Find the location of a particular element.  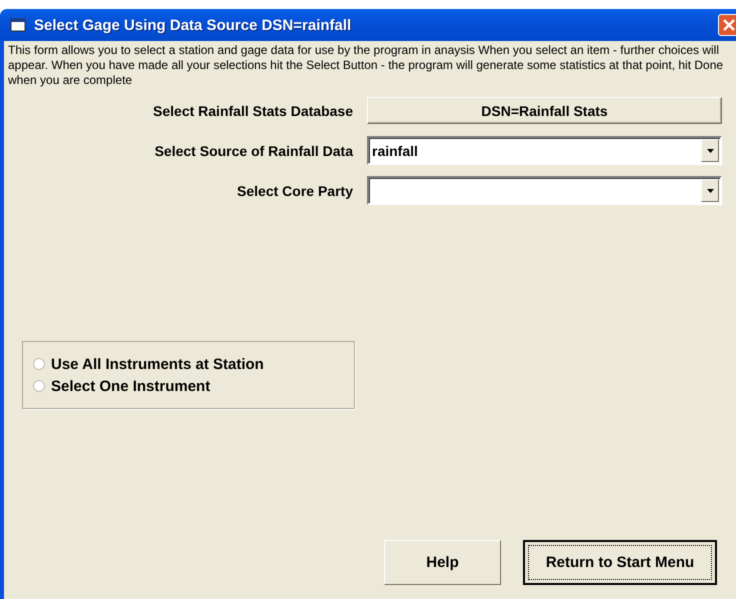

help-button: Help is located at coordinates (442, 562).